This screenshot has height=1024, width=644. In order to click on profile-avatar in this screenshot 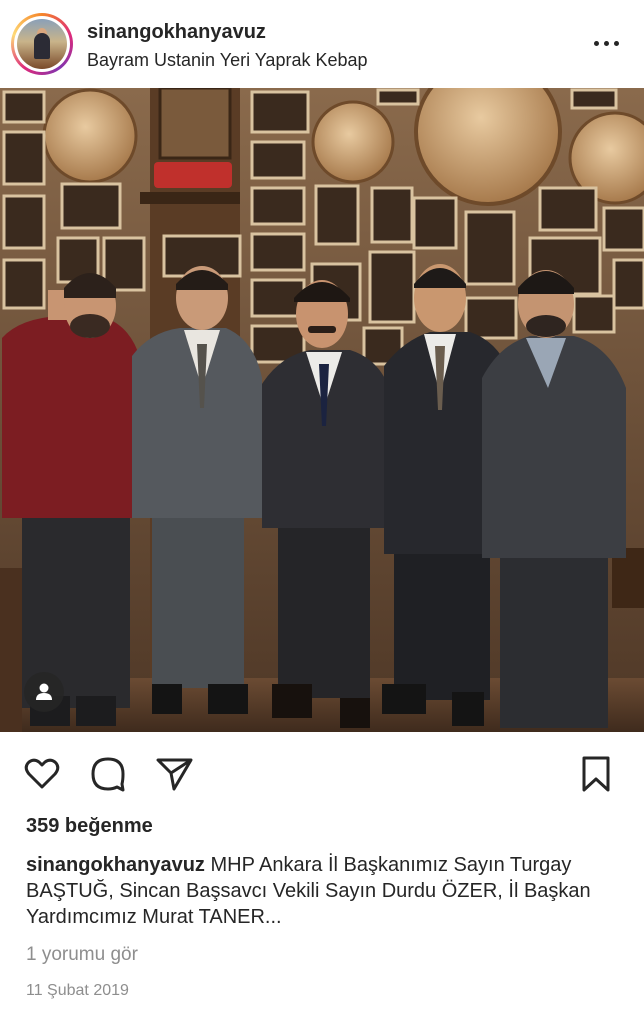, I will do `click(42, 44)`.